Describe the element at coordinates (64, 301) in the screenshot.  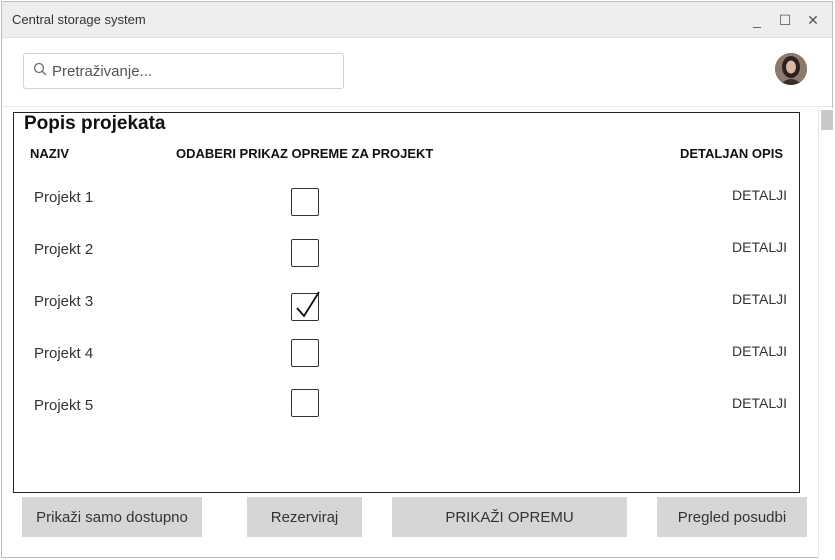
I see `project-name: Projekt 3` at that location.